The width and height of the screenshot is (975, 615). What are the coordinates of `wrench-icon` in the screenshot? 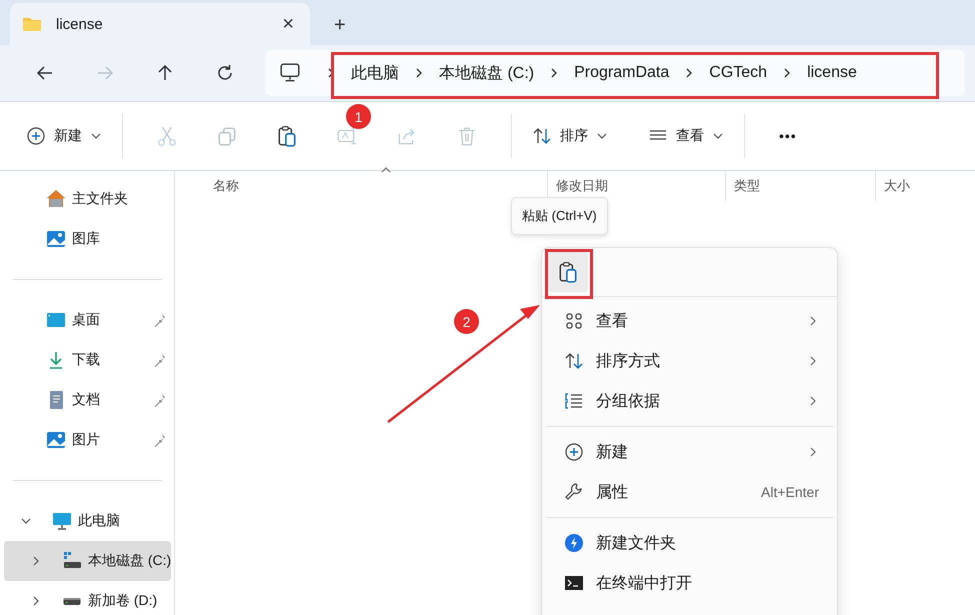 It's located at (574, 492).